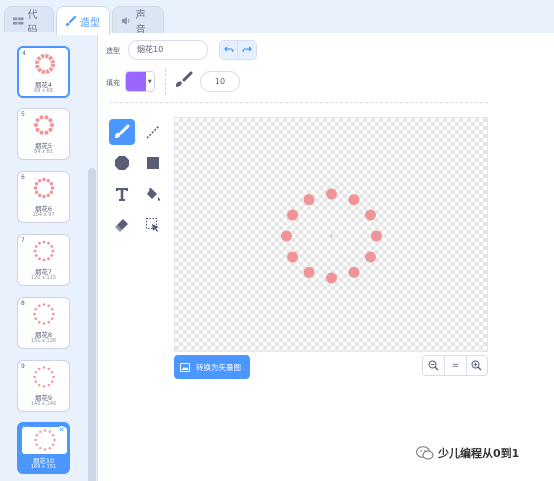  Describe the element at coordinates (92, 324) in the screenshot. I see `costume-list-scrollbar` at that location.